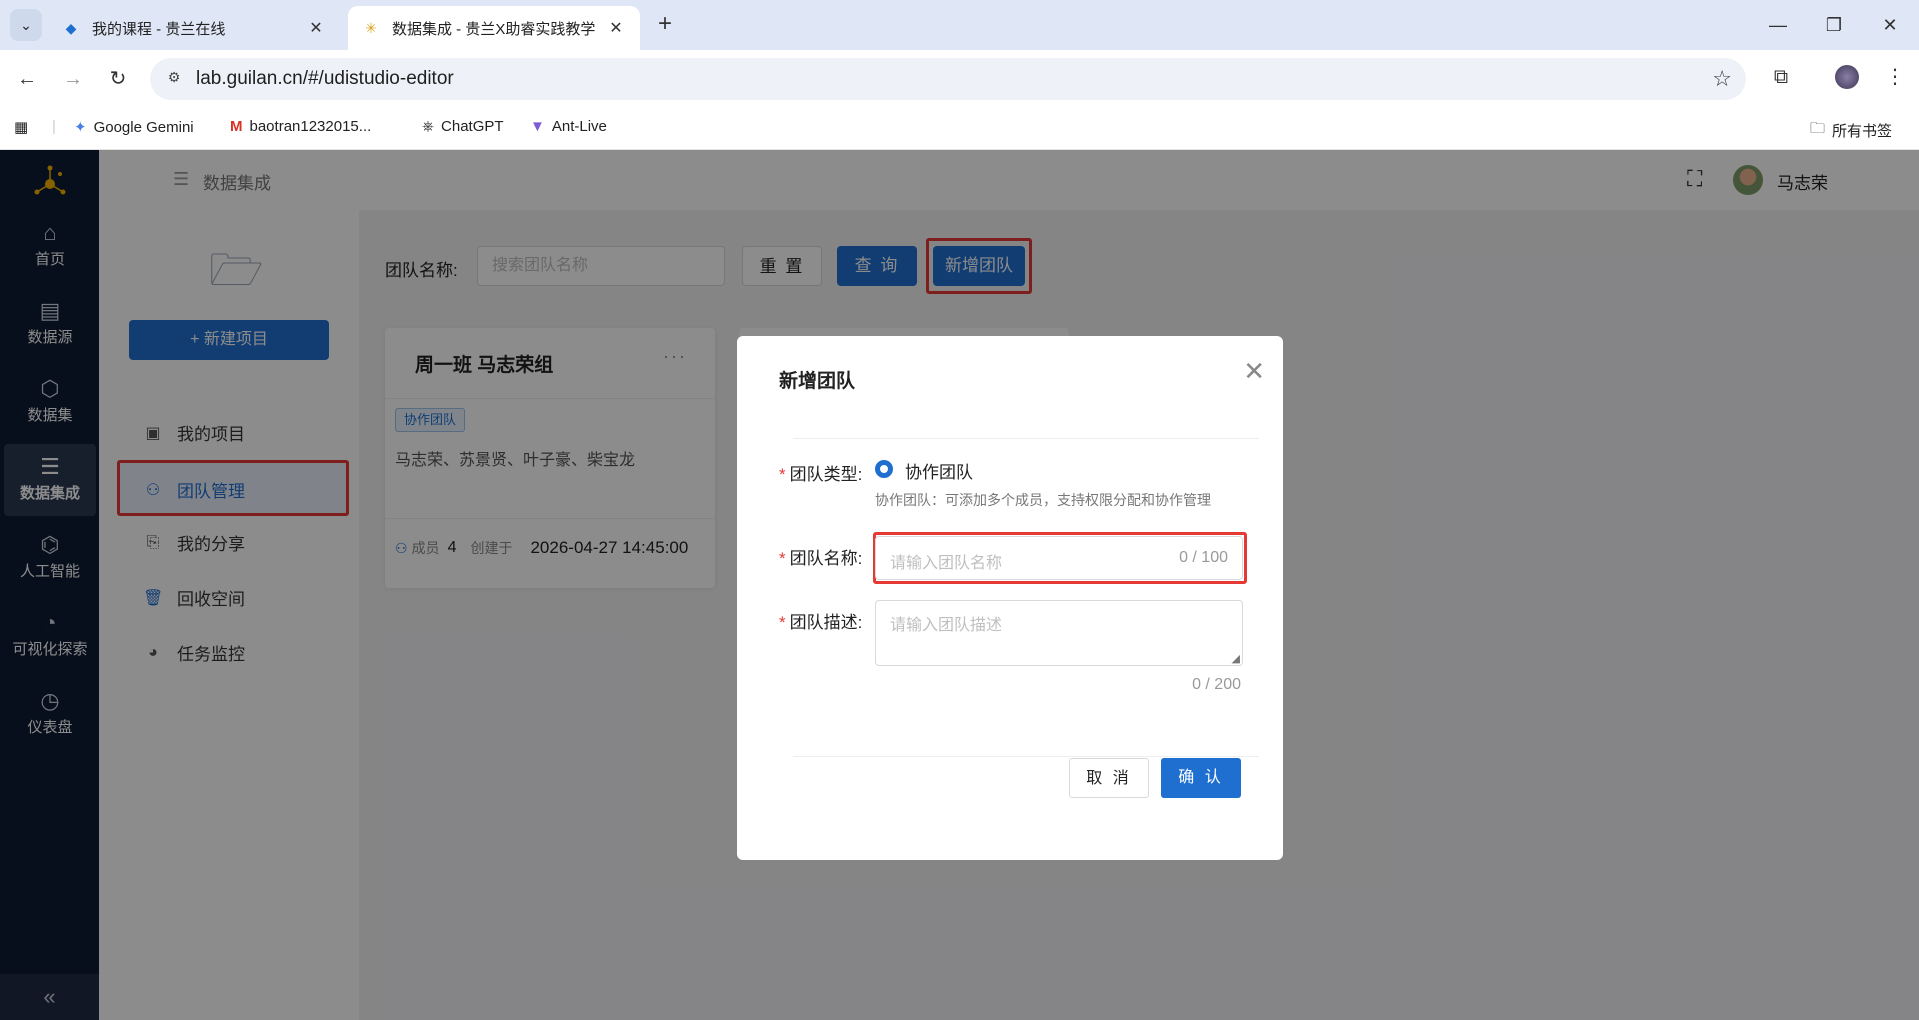 Image resolution: width=1919 pixels, height=1020 pixels. What do you see at coordinates (26, 25) in the screenshot?
I see `tab-search-icon: ⌄` at bounding box center [26, 25].